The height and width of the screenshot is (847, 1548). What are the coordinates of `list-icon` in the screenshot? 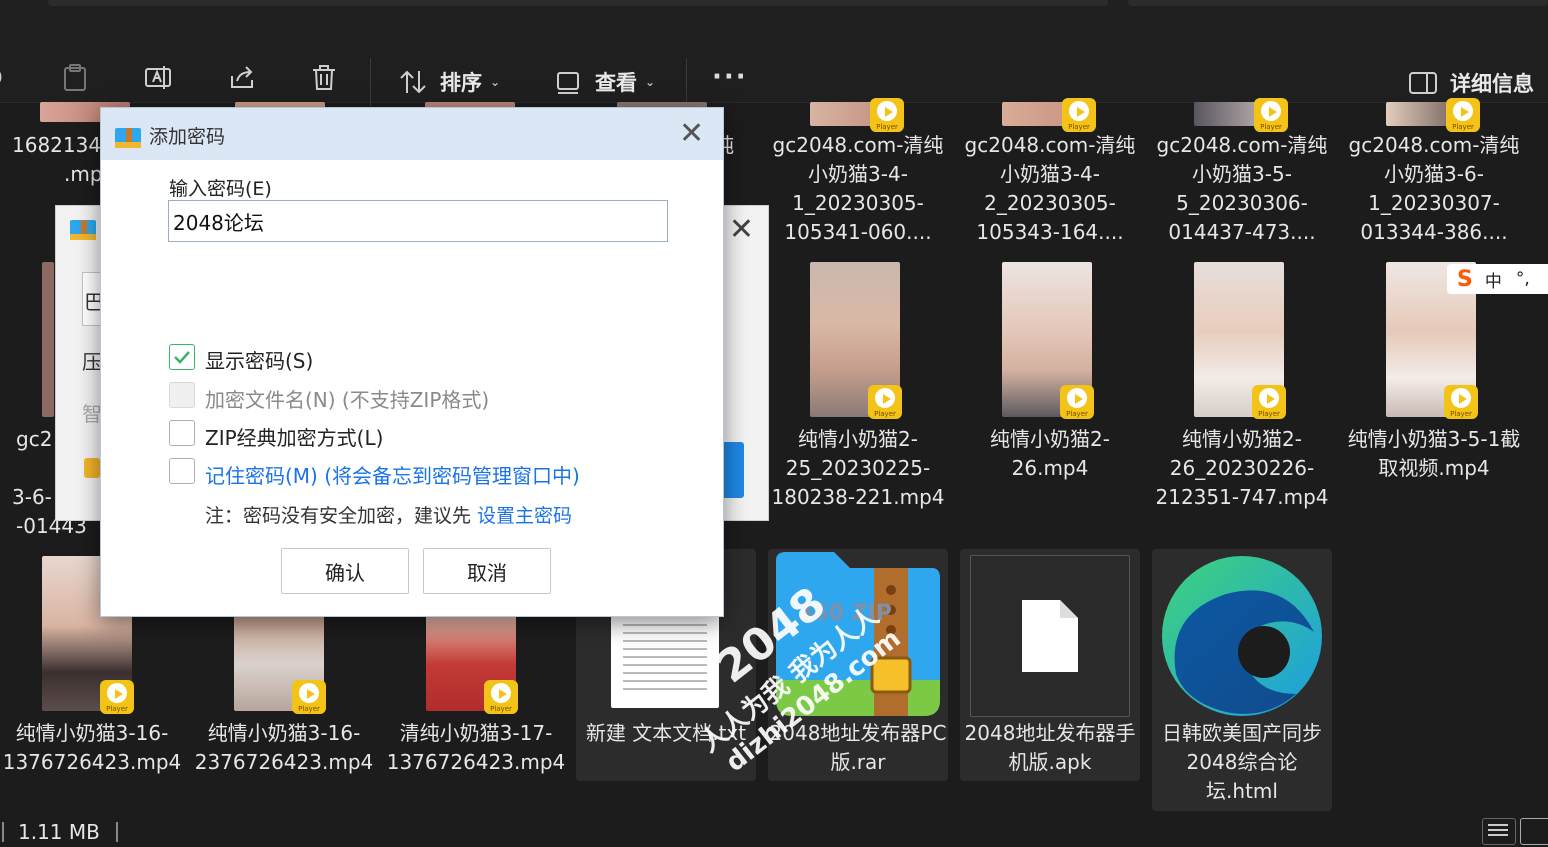 It's located at (1498, 830).